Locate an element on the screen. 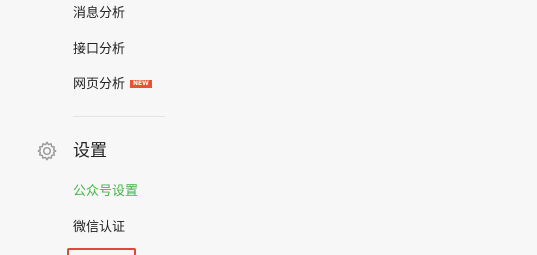  sidebar-item-wechat-verification: 微信认证 is located at coordinates (99, 228).